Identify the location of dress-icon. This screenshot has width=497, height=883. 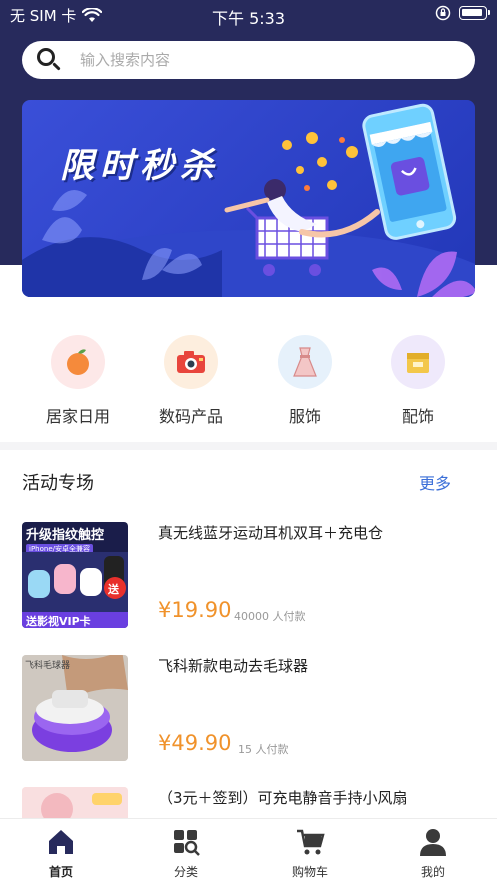
(305, 362).